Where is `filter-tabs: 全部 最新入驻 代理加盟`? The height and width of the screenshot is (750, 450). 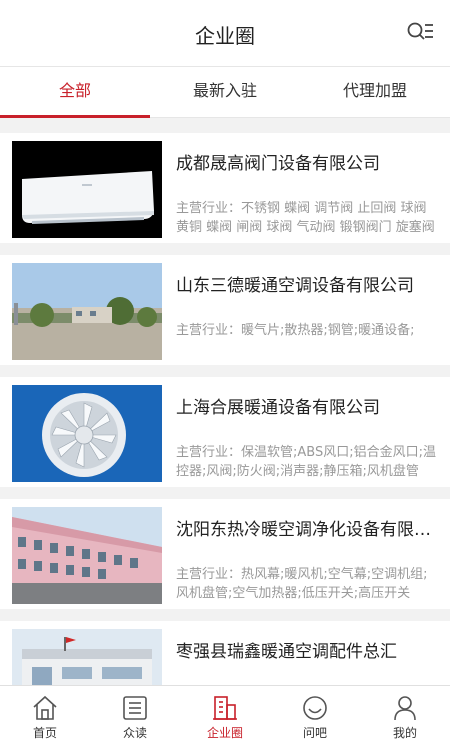
filter-tabs: 全部 最新入驻 代理加盟 is located at coordinates (225, 92).